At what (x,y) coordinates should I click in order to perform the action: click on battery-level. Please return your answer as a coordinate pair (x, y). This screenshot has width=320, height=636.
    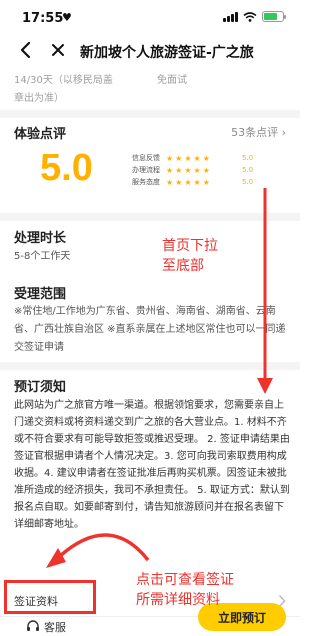
    Looking at the image, I should click on (270, 16).